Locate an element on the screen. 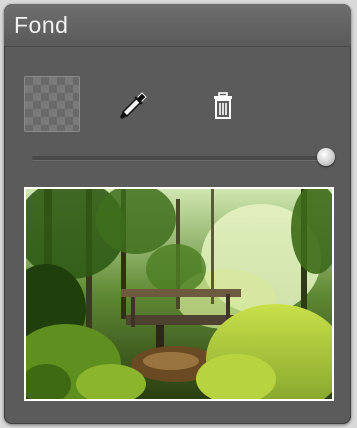  eyedropper-icon is located at coordinates (133, 105).